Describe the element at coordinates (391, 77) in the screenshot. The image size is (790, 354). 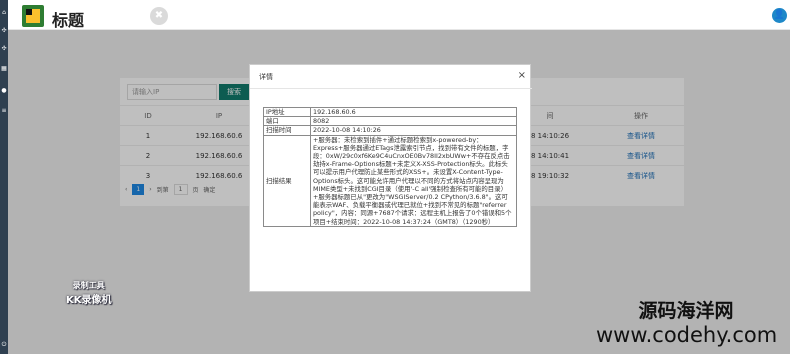
I see `dialog-header: 详情 ×` at that location.